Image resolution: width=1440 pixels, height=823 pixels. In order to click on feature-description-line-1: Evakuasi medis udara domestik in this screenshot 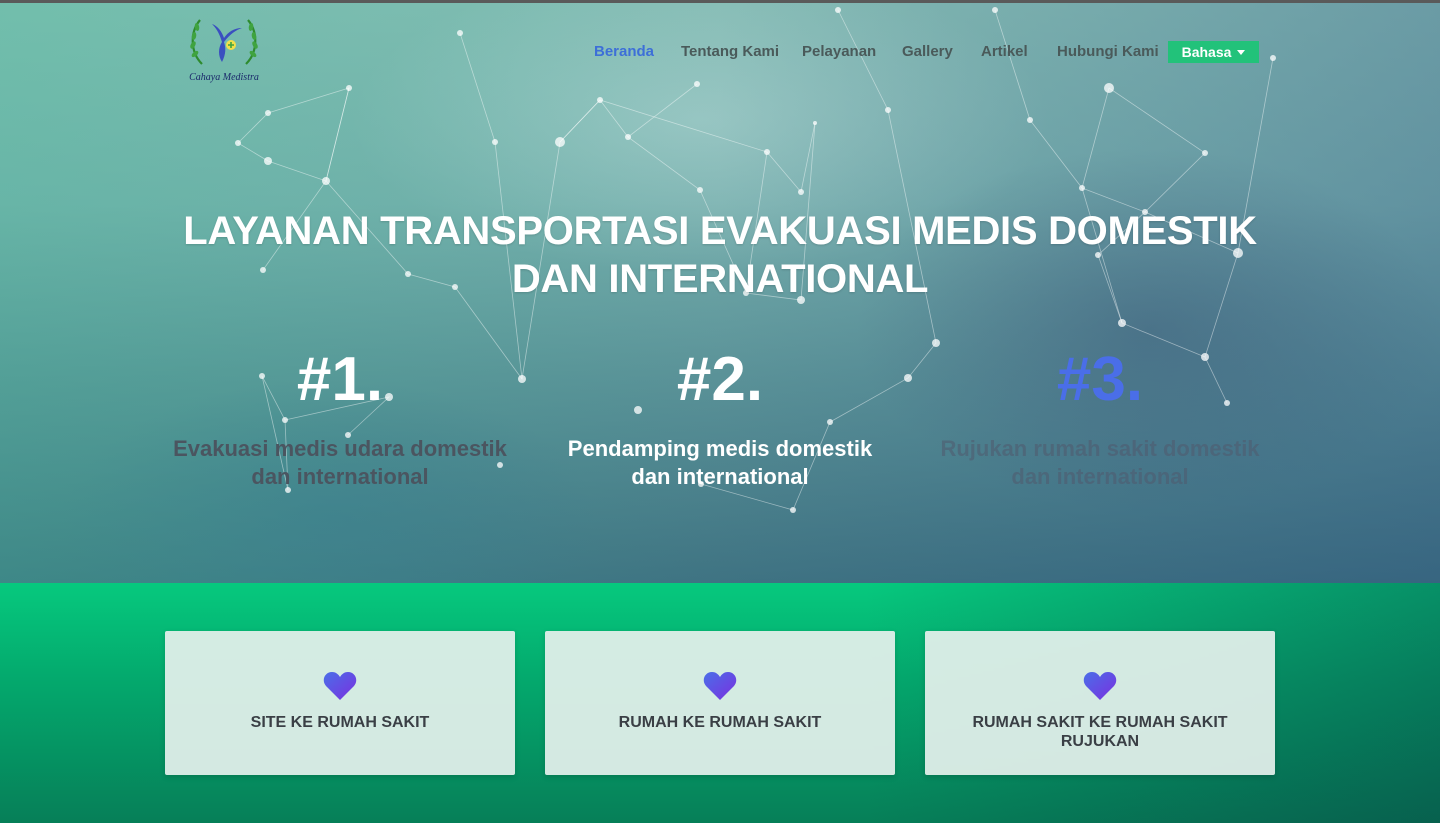, I will do `click(340, 448)`.